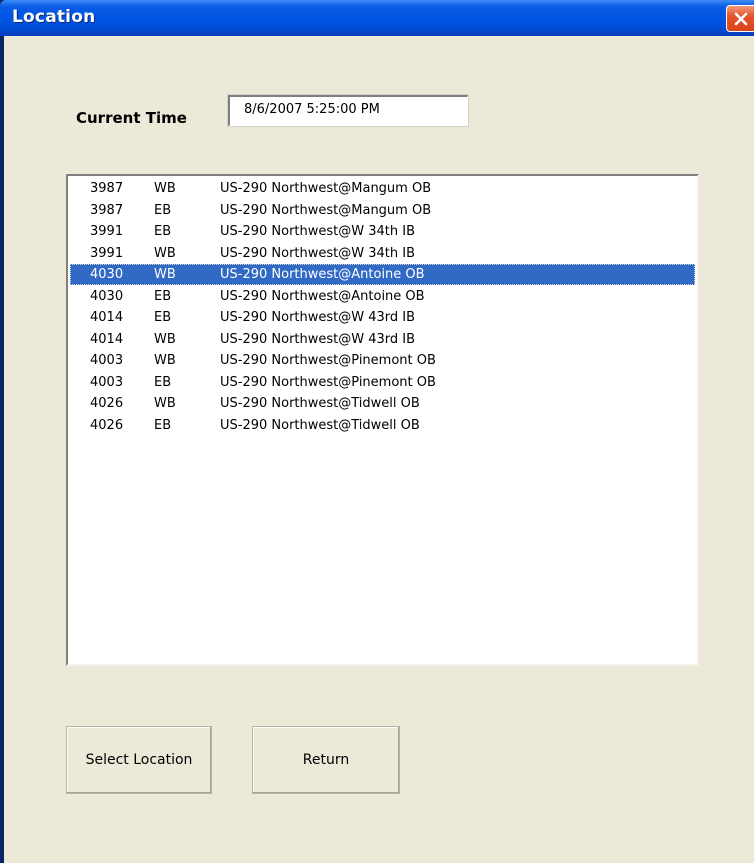 Image resolution: width=754 pixels, height=863 pixels. I want to click on title-bar: Location, so click(377, 18).